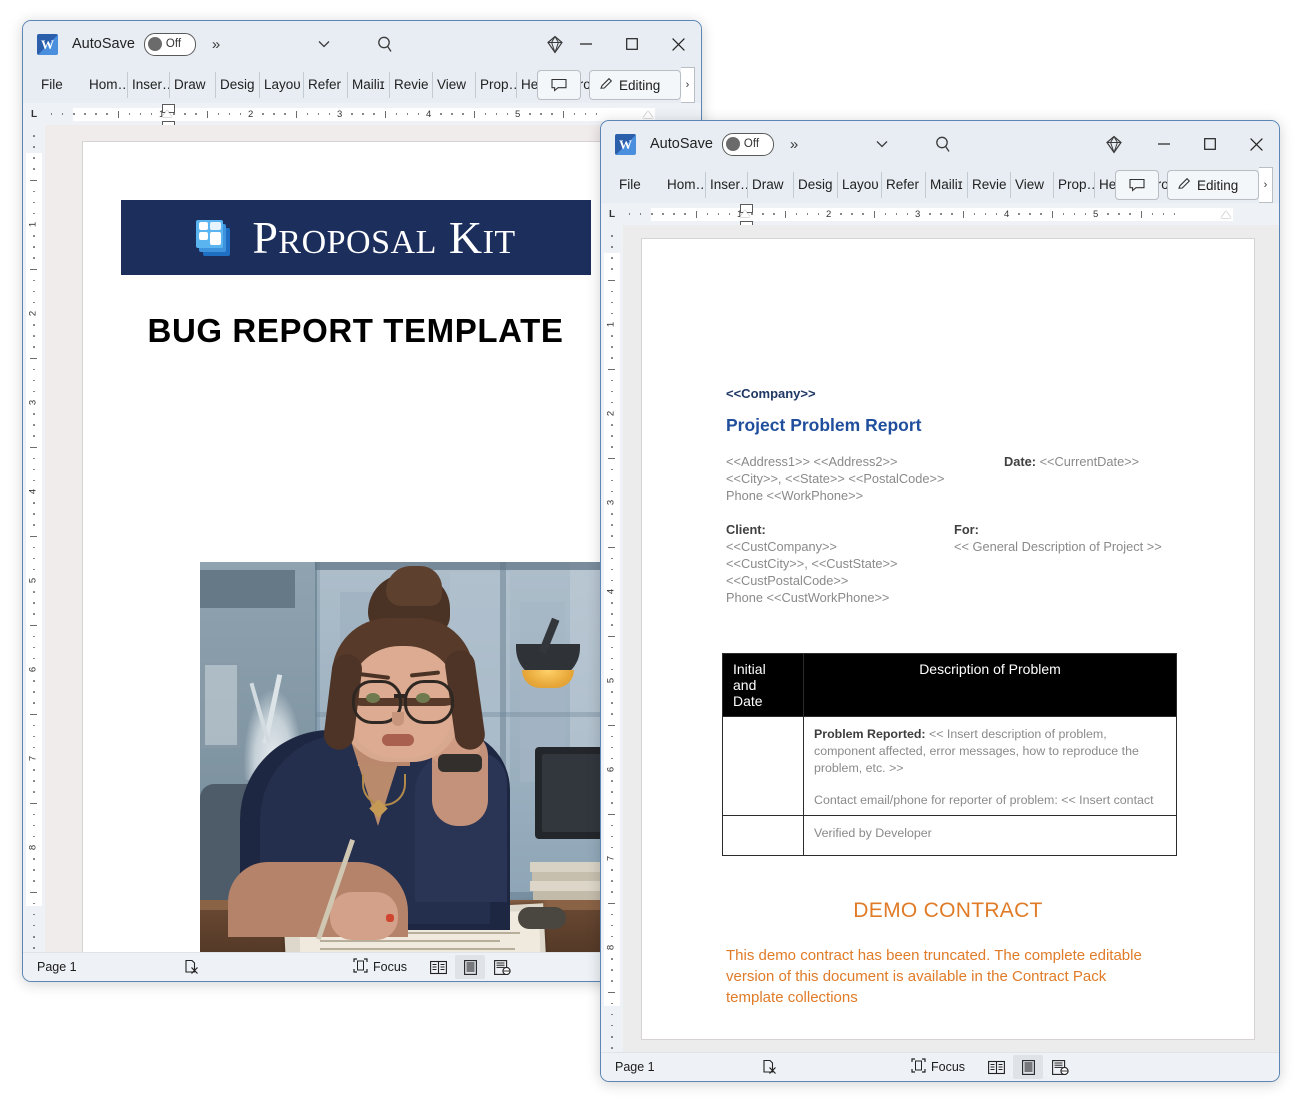  Describe the element at coordinates (407, 757) in the screenshot. I see `frustrated-office-worker-illustration` at that location.